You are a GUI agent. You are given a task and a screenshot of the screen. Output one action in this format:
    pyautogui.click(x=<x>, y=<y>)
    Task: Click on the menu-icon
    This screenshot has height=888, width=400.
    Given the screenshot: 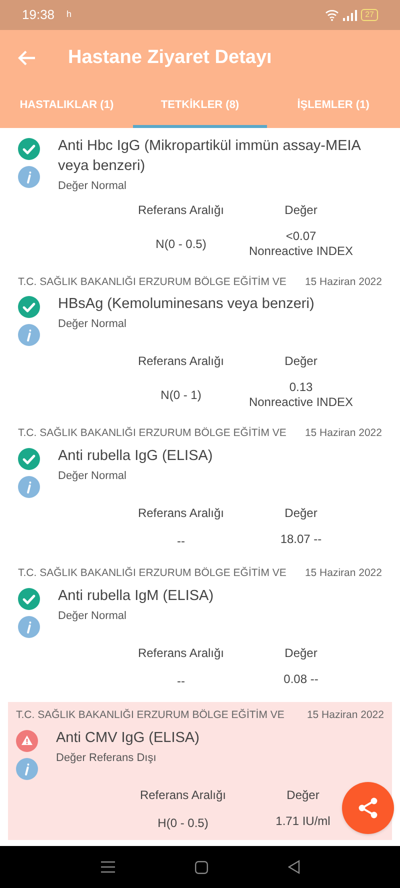 What is the action you would take?
    pyautogui.click(x=107, y=867)
    